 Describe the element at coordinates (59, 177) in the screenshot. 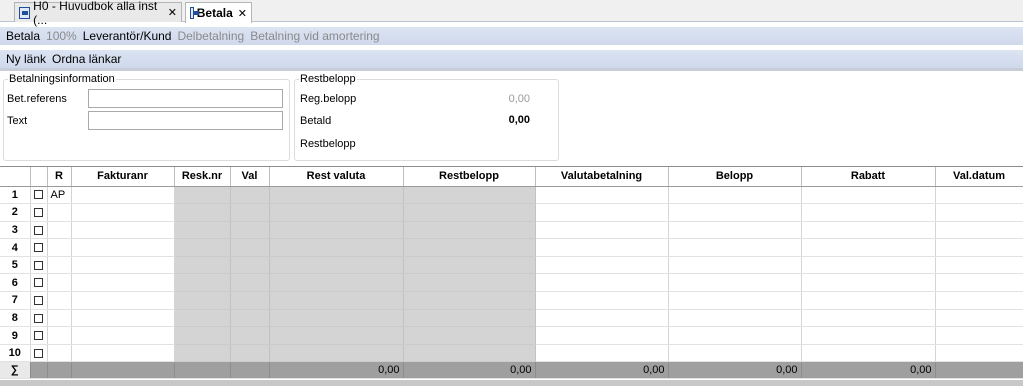

I see `col-header-r: R` at that location.